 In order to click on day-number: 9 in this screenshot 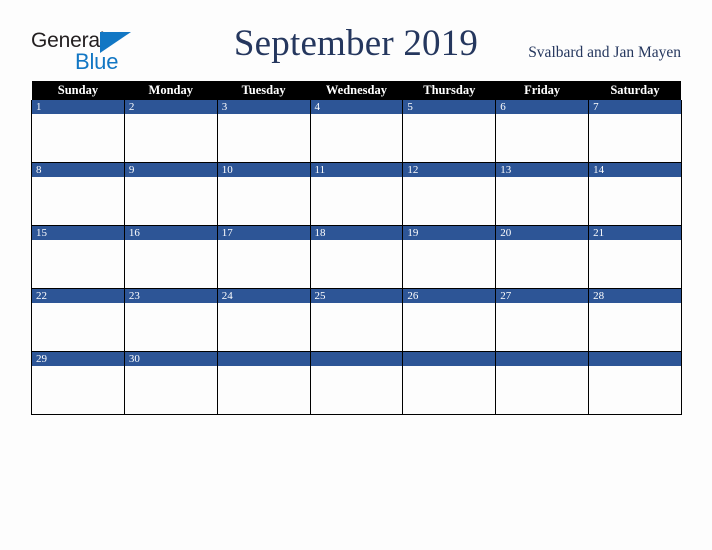, I will do `click(170, 170)`.